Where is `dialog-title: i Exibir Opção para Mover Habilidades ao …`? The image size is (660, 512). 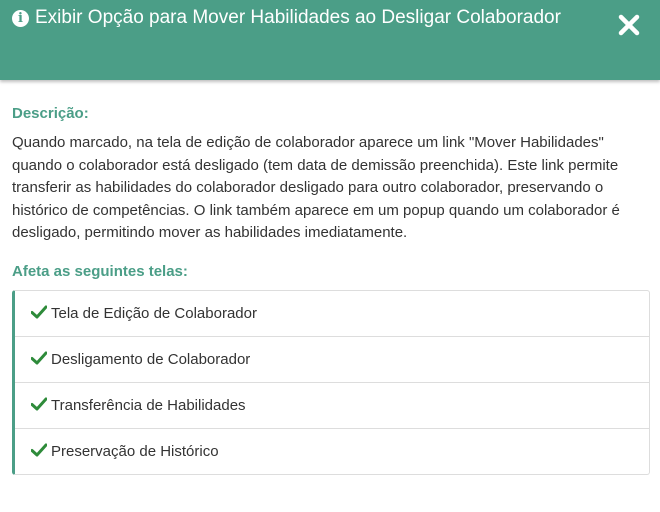 dialog-title: i Exibir Opção para Mover Habilidades ao … is located at coordinates (306, 18).